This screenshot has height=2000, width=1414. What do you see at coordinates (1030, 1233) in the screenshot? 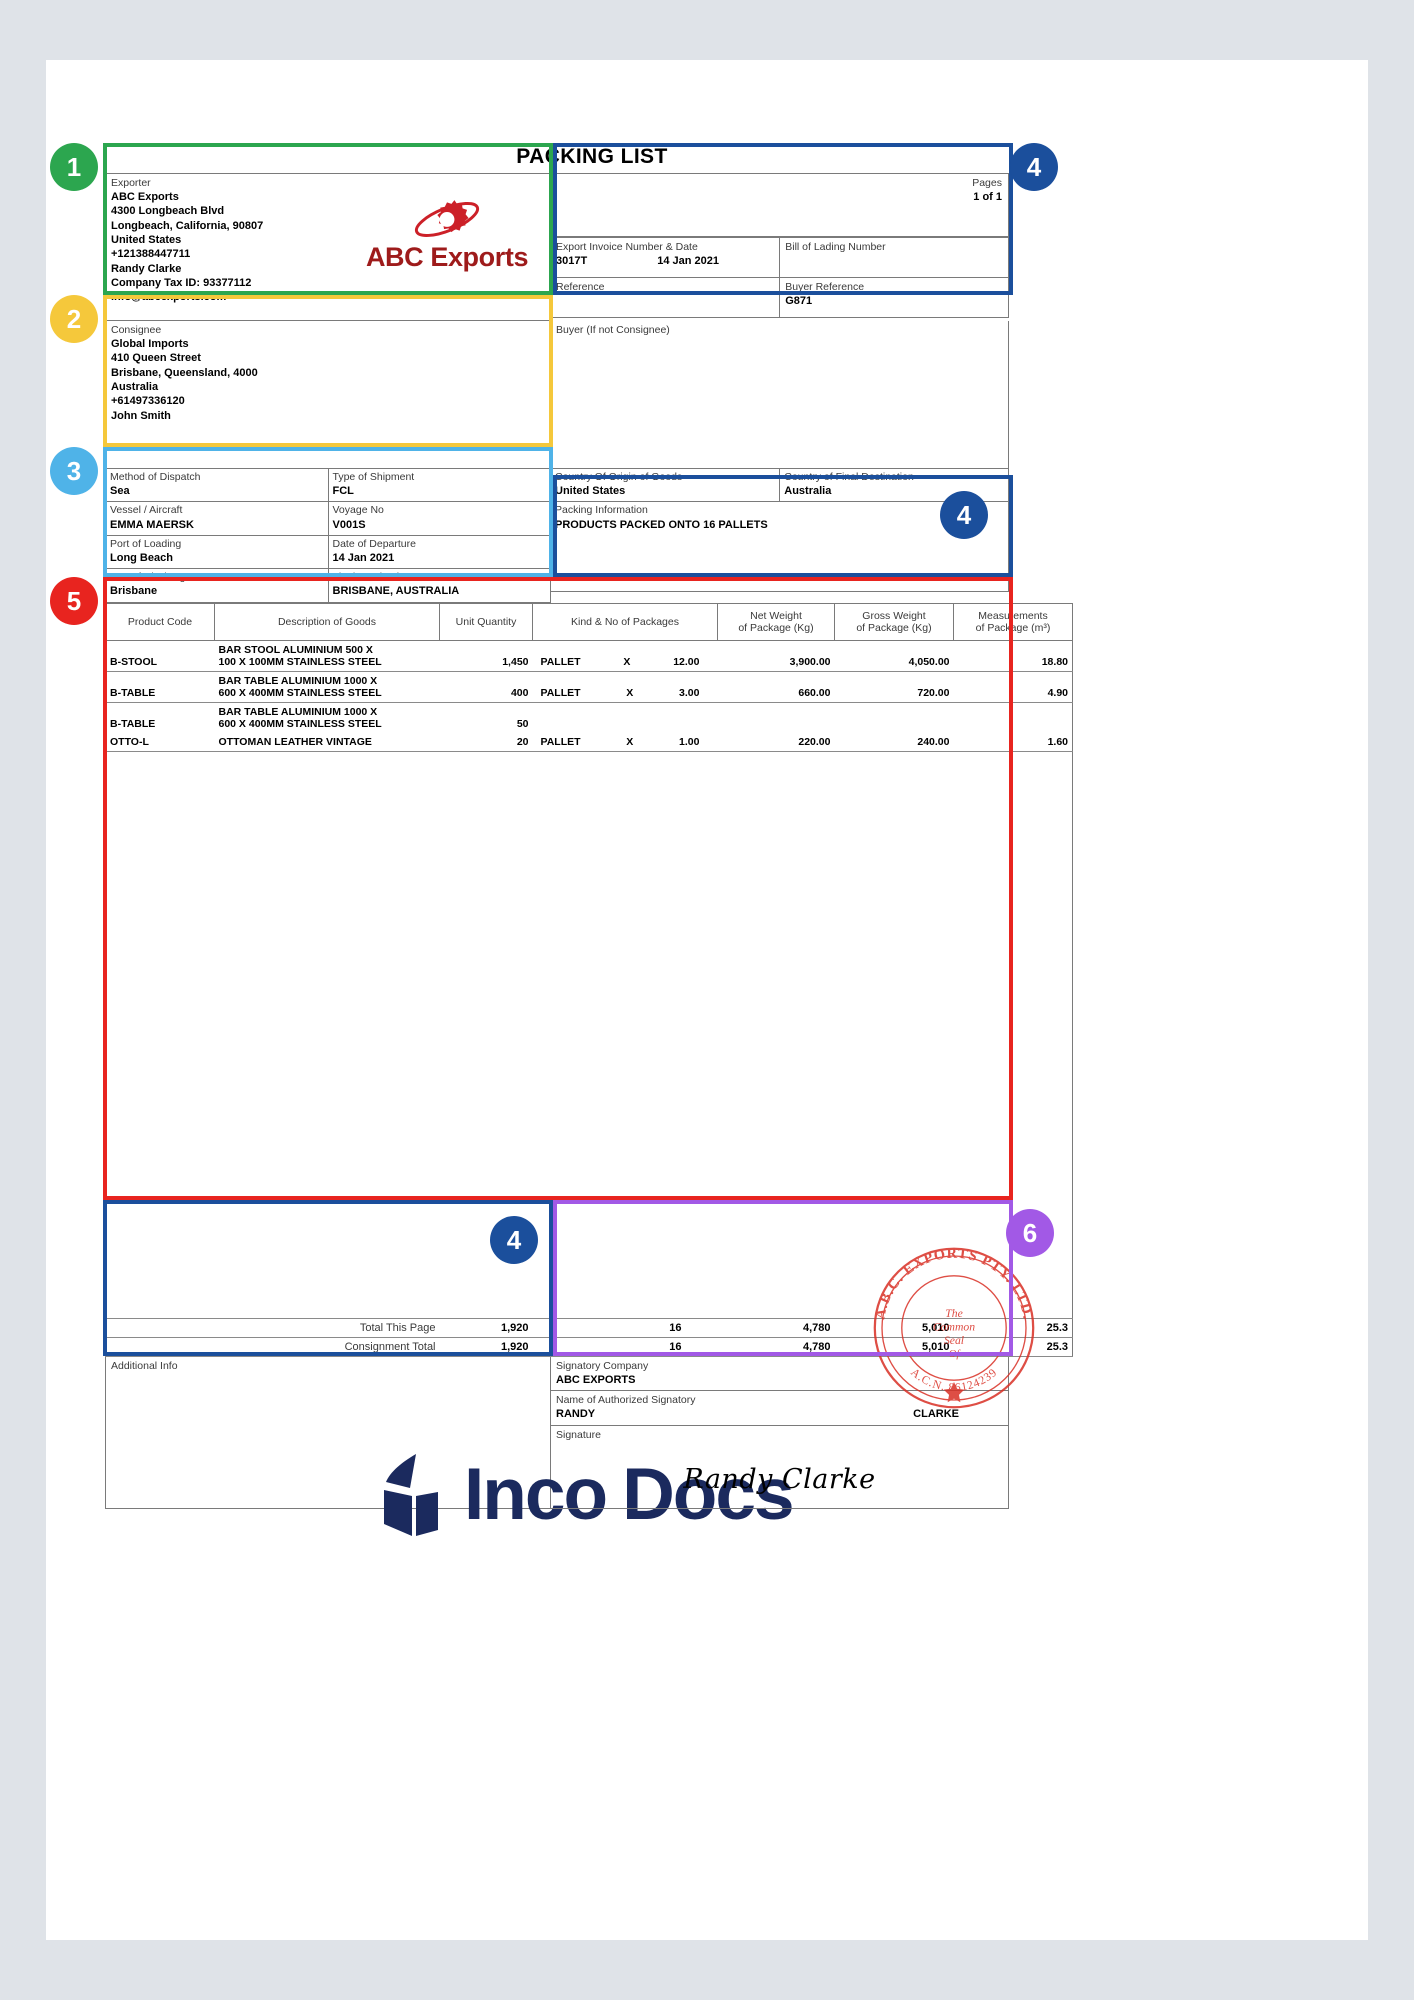
I see `callout-6: 6` at bounding box center [1030, 1233].